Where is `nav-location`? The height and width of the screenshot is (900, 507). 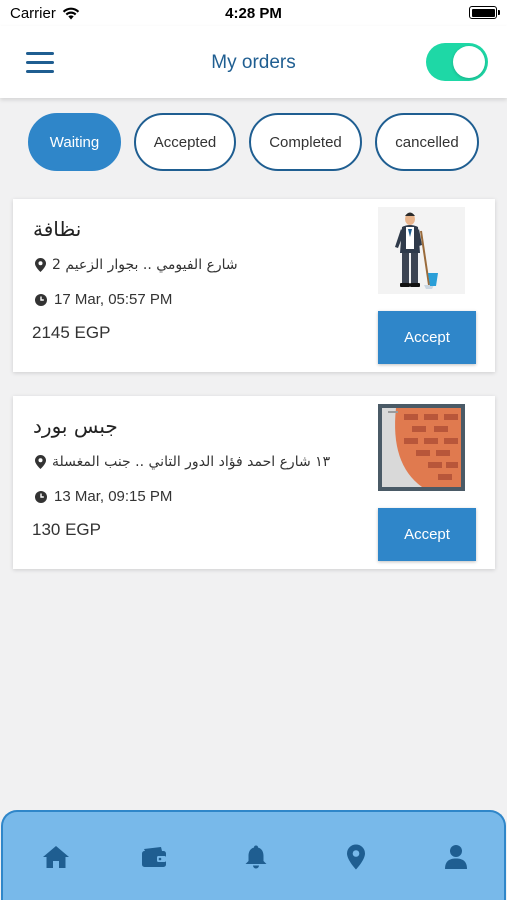 nav-location is located at coordinates (356, 857).